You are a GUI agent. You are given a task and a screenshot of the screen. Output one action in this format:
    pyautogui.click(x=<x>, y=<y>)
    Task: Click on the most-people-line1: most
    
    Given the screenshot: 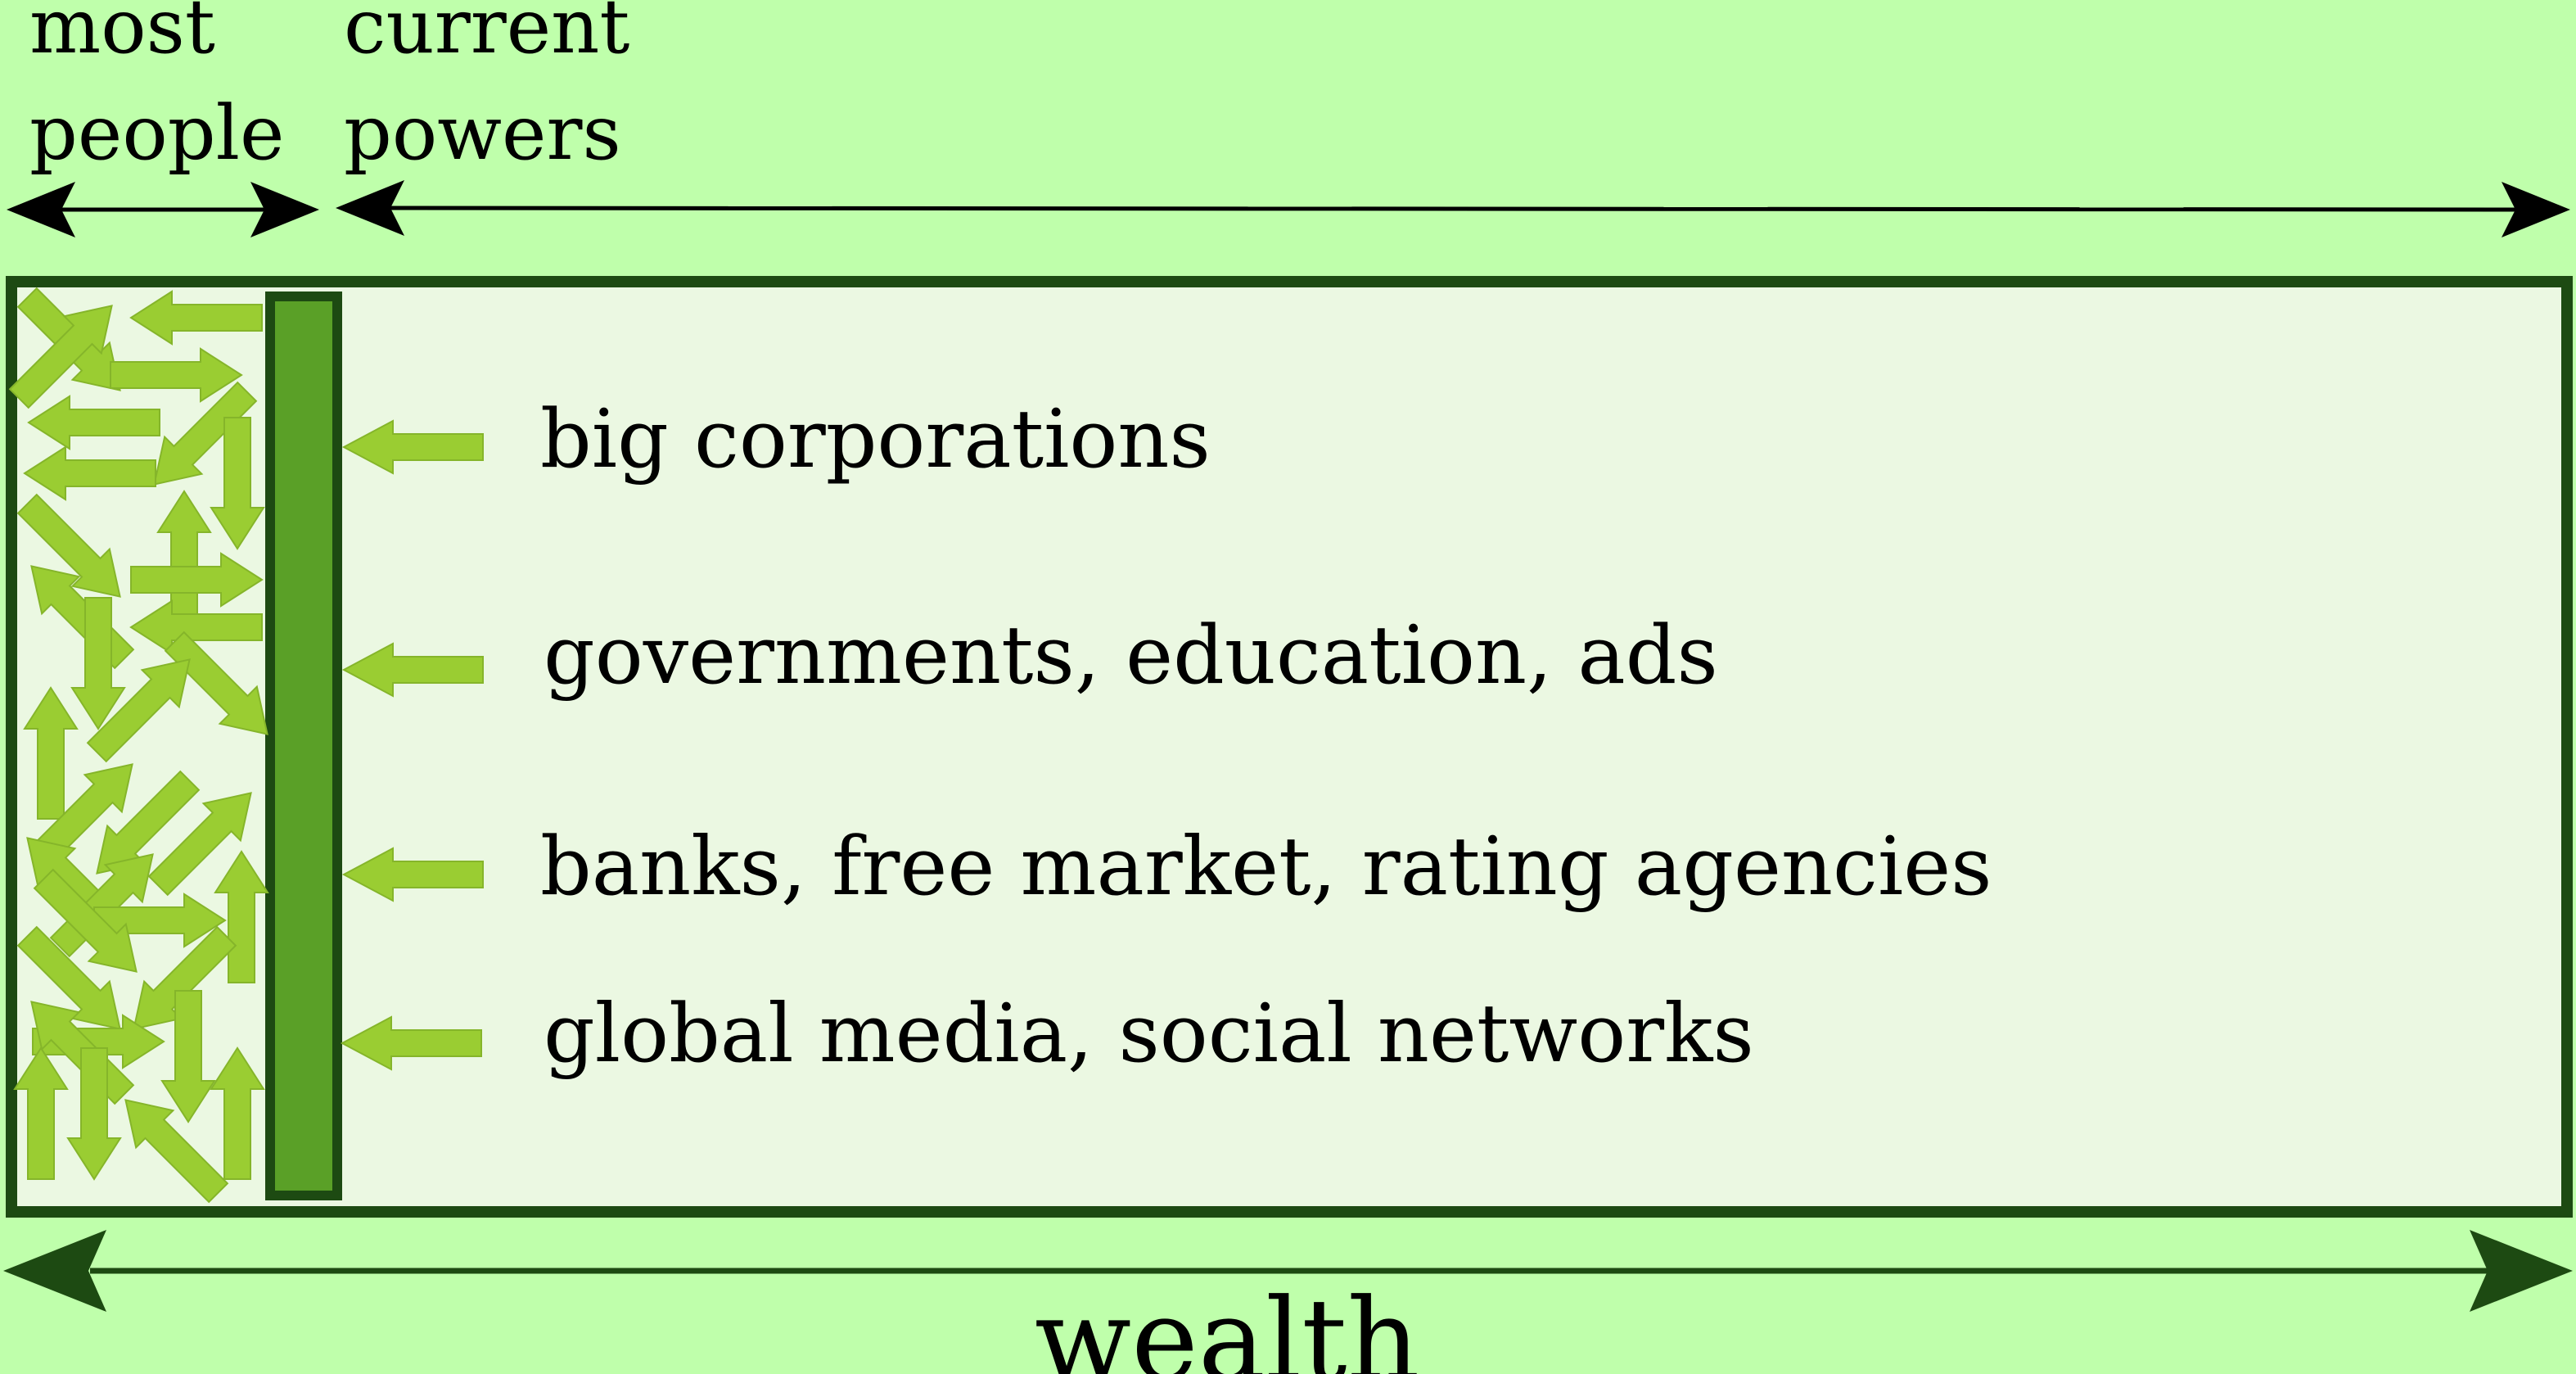 What is the action you would take?
    pyautogui.click(x=122, y=35)
    